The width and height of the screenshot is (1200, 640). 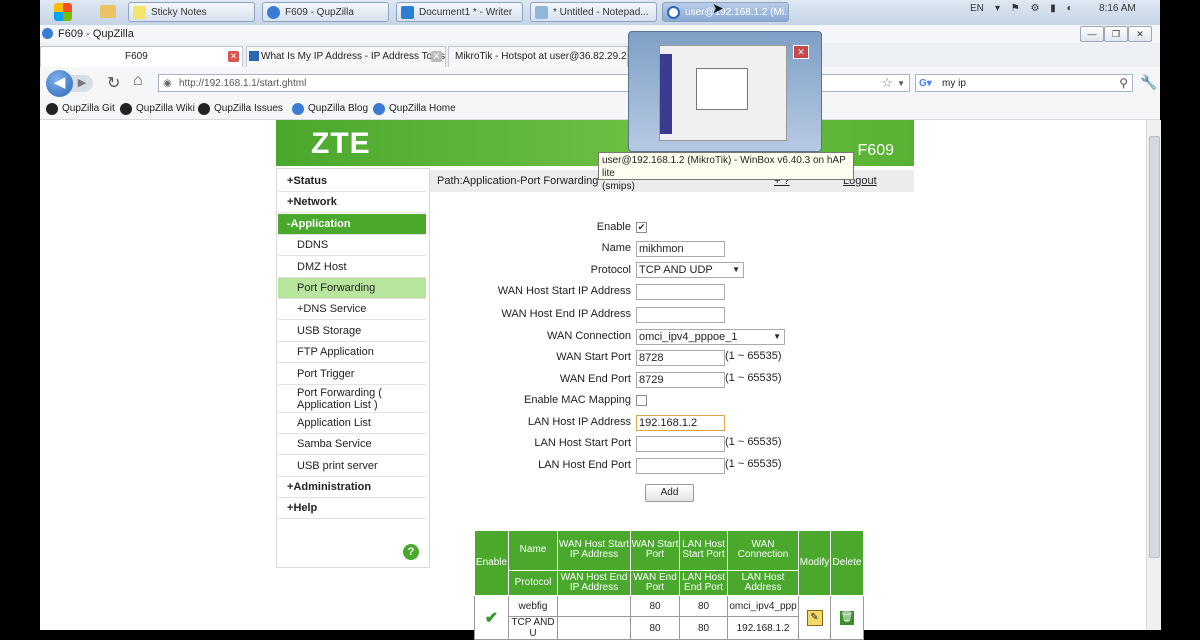 I want to click on menu-usb-print-server: USB print server, so click(x=352, y=466).